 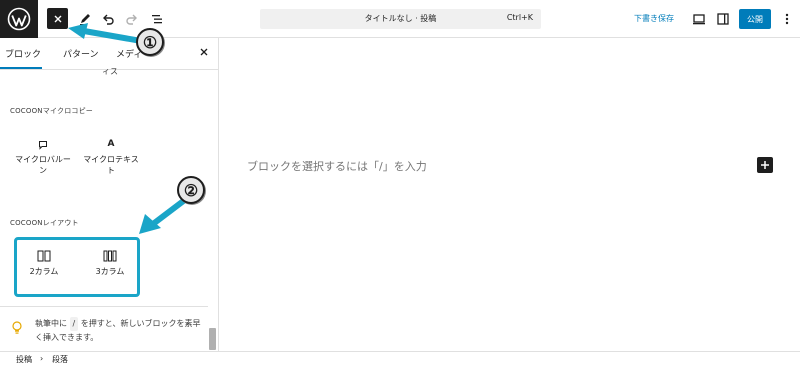 I want to click on block-micro-balloon: マイクロバルーン, so click(x=43, y=158).